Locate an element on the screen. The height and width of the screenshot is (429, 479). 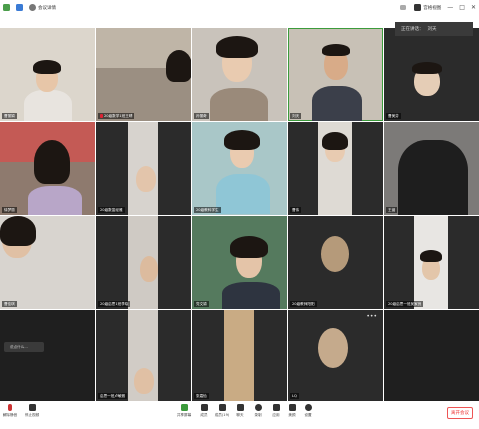
chat-icon is located at coordinates (240, 407).